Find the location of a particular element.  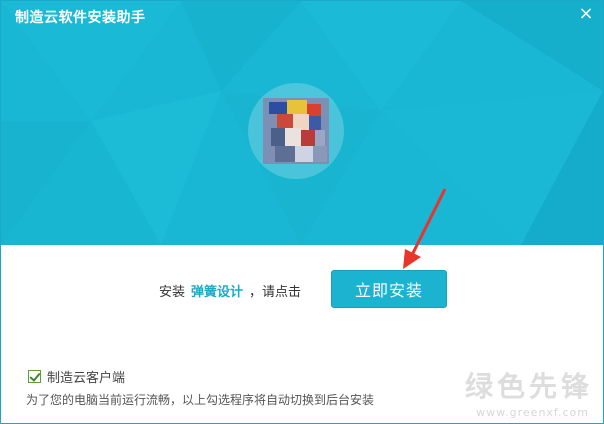

avatar-ring is located at coordinates (296, 131).